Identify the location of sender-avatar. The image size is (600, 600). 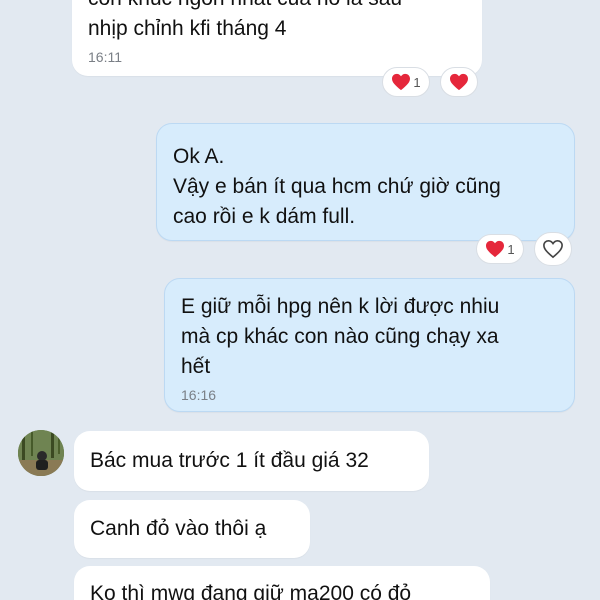
(41, 453).